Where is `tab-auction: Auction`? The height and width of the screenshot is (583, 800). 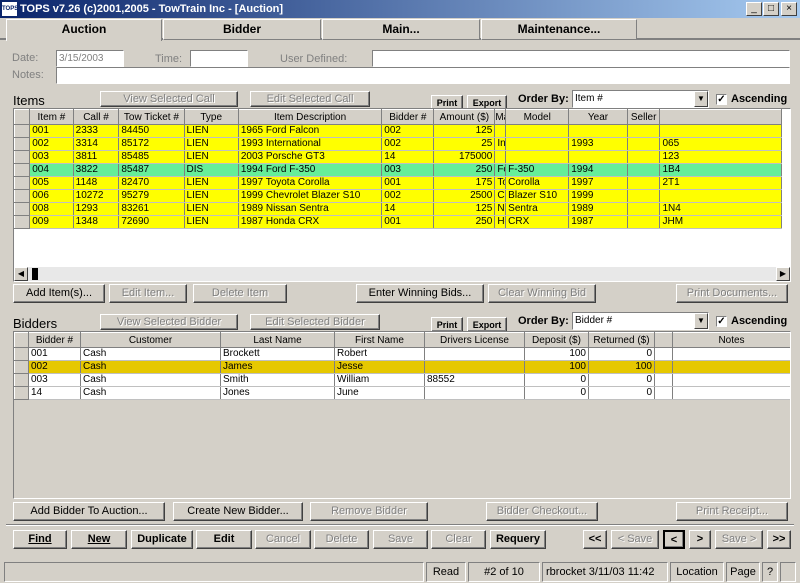
tab-auction: Auction is located at coordinates (84, 30).